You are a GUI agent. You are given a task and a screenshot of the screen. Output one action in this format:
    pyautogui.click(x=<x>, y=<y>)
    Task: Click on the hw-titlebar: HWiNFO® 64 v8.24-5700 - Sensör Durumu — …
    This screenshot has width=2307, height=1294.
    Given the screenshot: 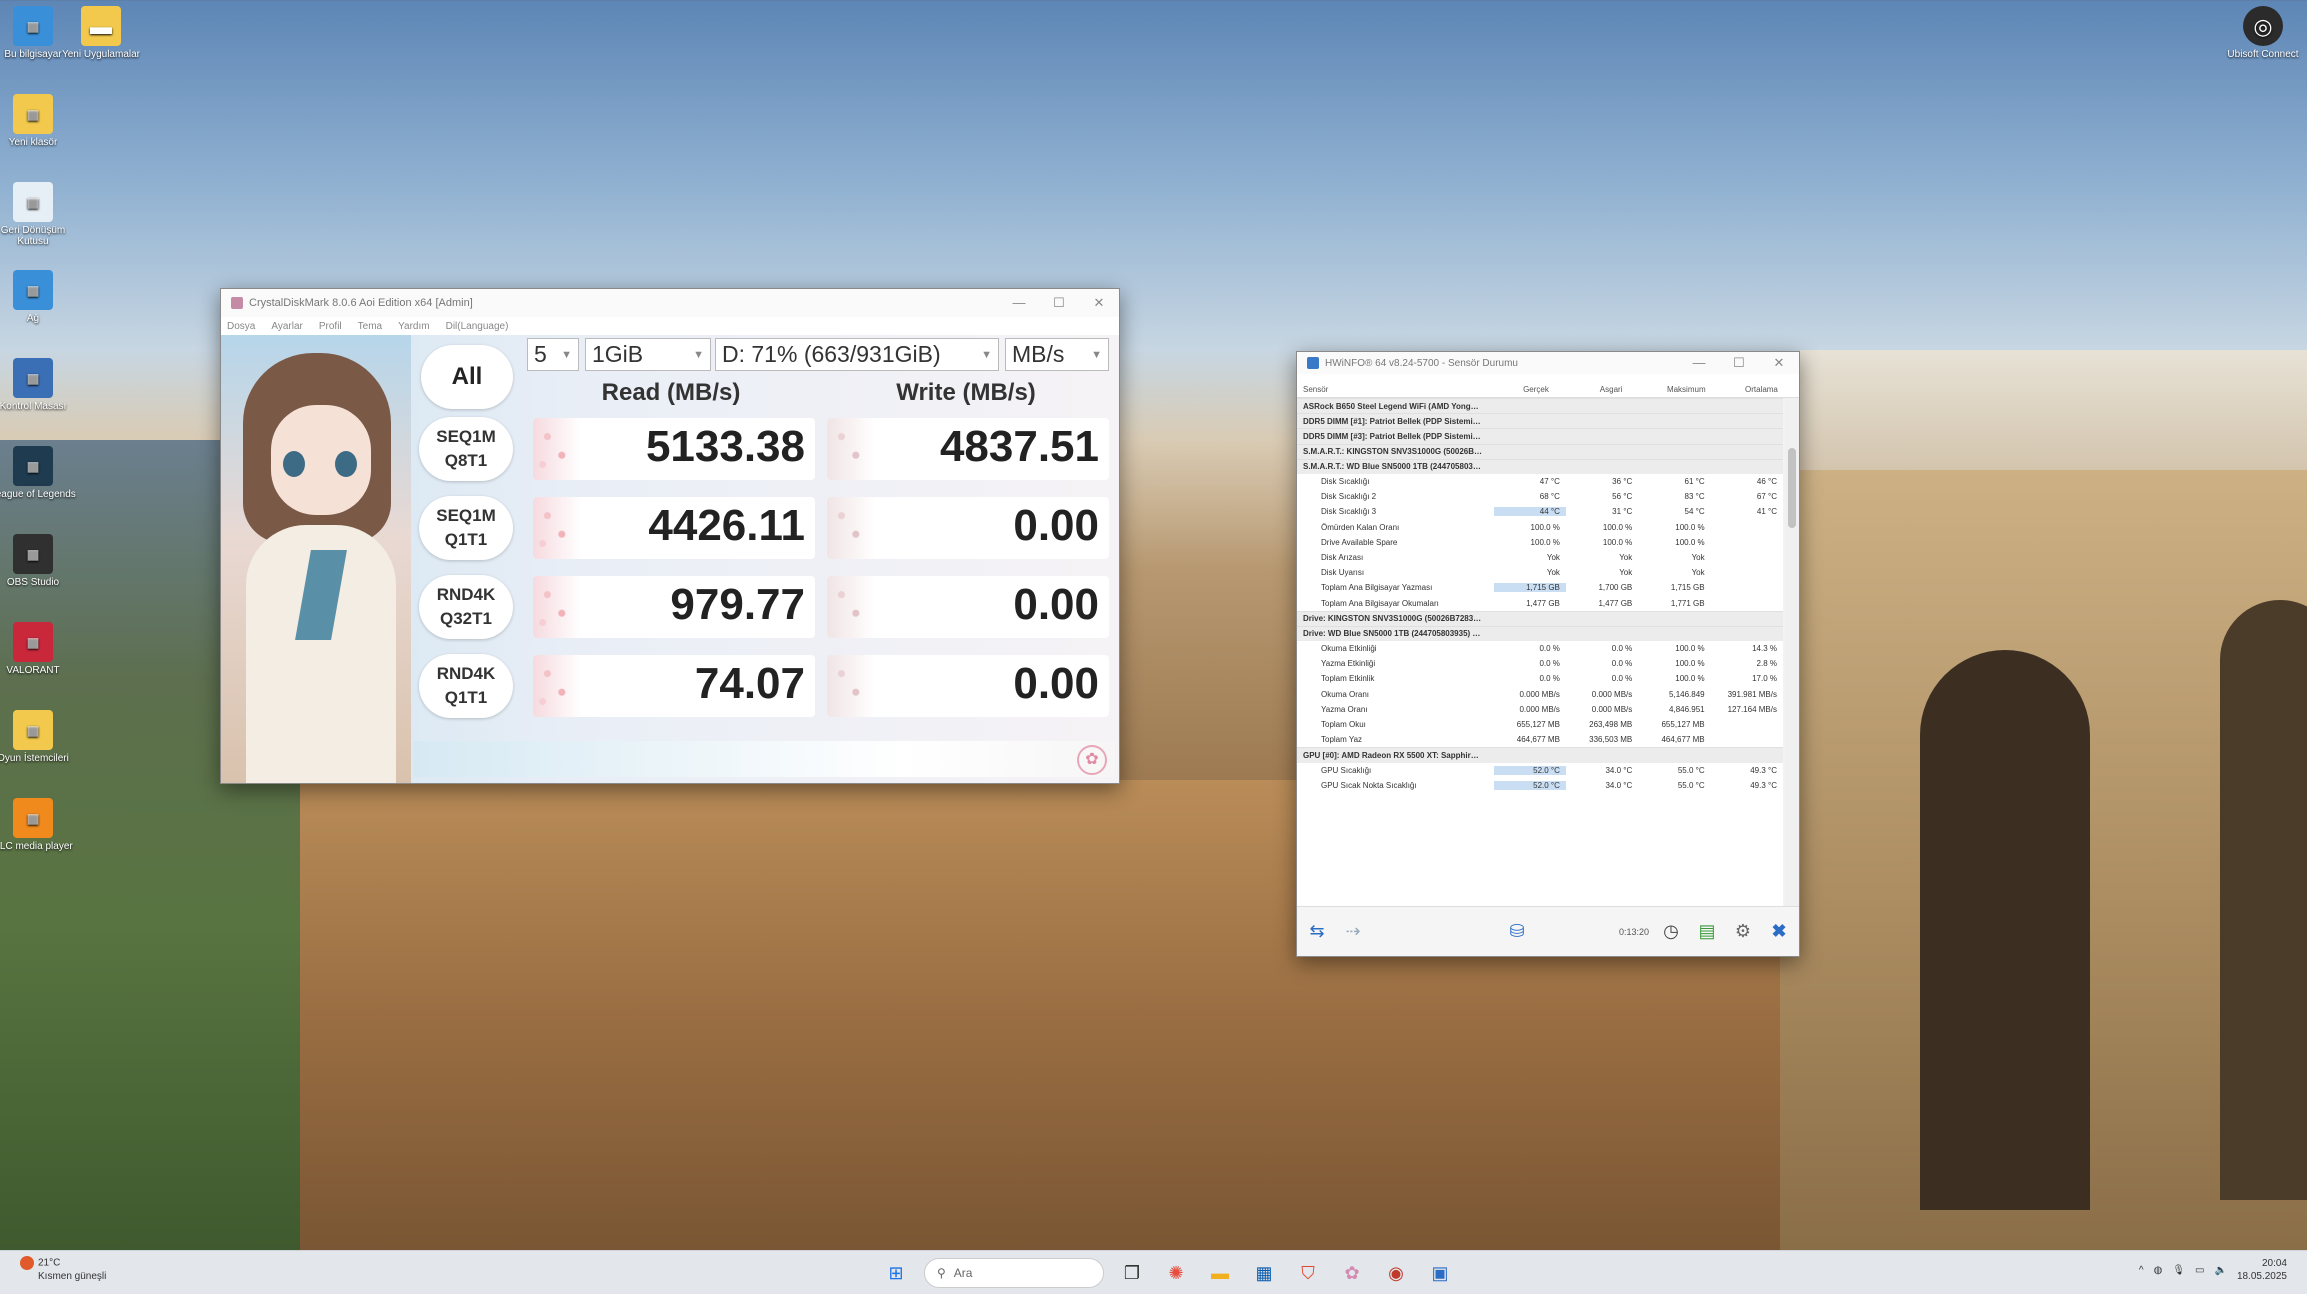 What is the action you would take?
    pyautogui.click(x=1548, y=363)
    